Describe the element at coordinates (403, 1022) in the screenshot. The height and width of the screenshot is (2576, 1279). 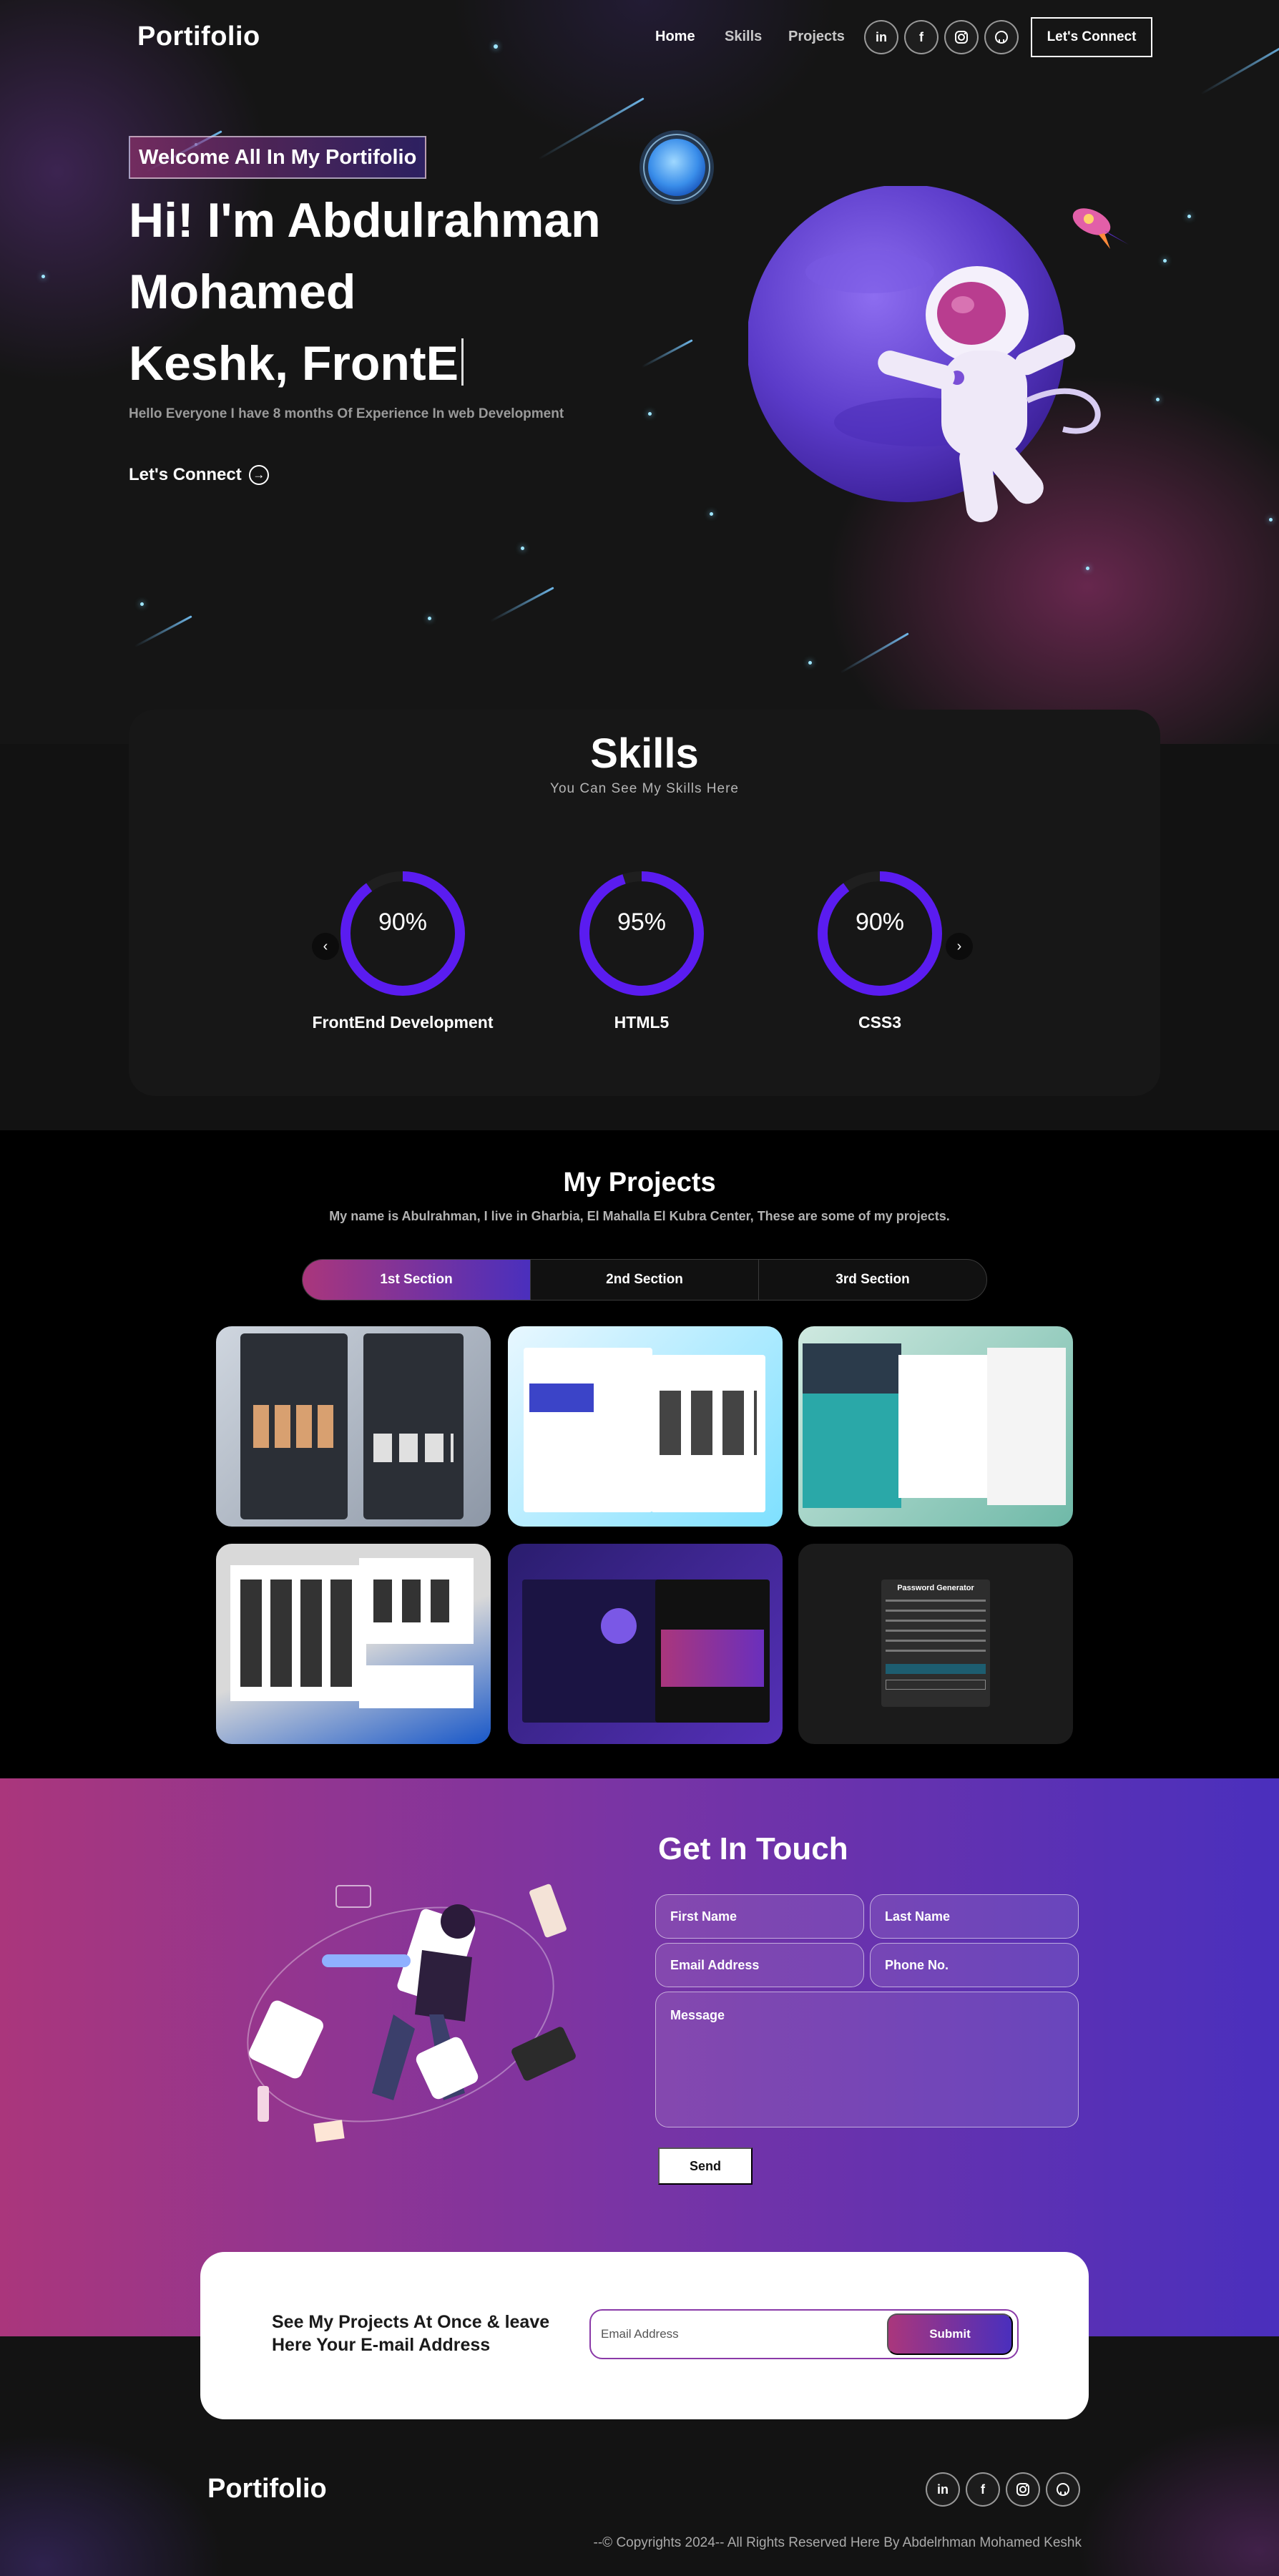
I see `skill-label: FrontEnd Development` at that location.